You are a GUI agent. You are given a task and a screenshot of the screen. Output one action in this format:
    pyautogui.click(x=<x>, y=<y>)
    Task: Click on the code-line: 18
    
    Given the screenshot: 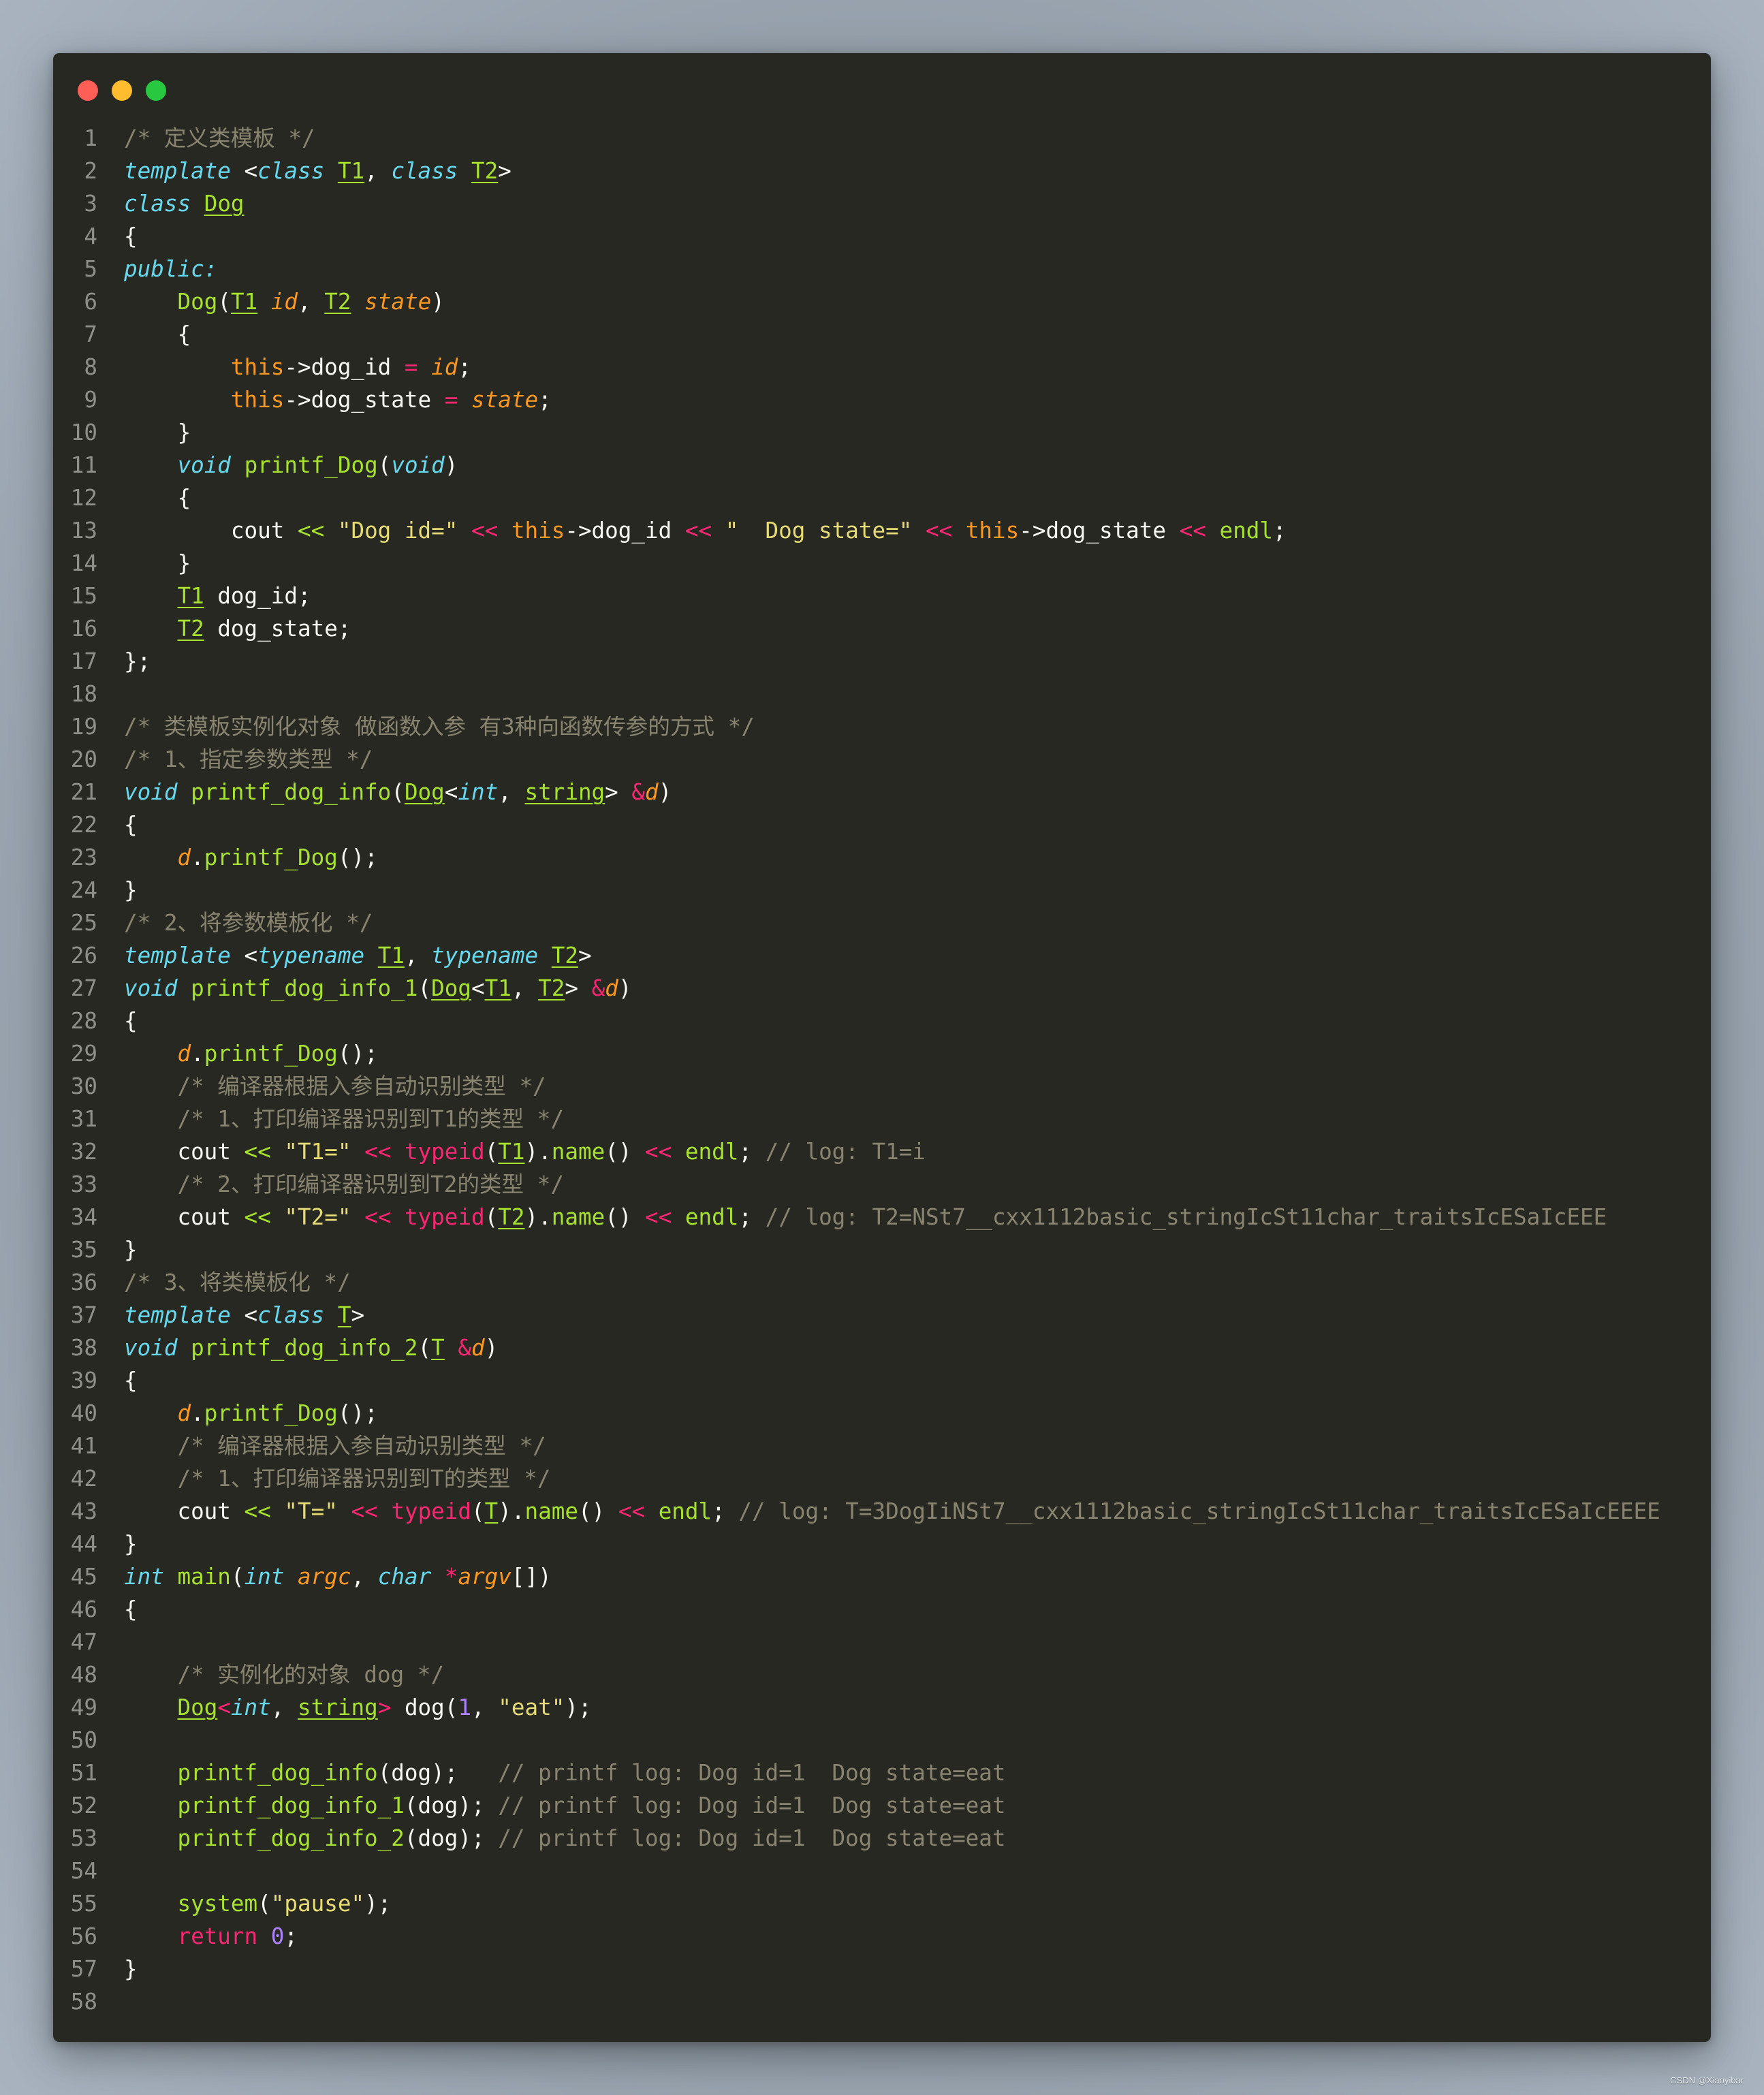 What is the action you would take?
    pyautogui.click(x=882, y=694)
    